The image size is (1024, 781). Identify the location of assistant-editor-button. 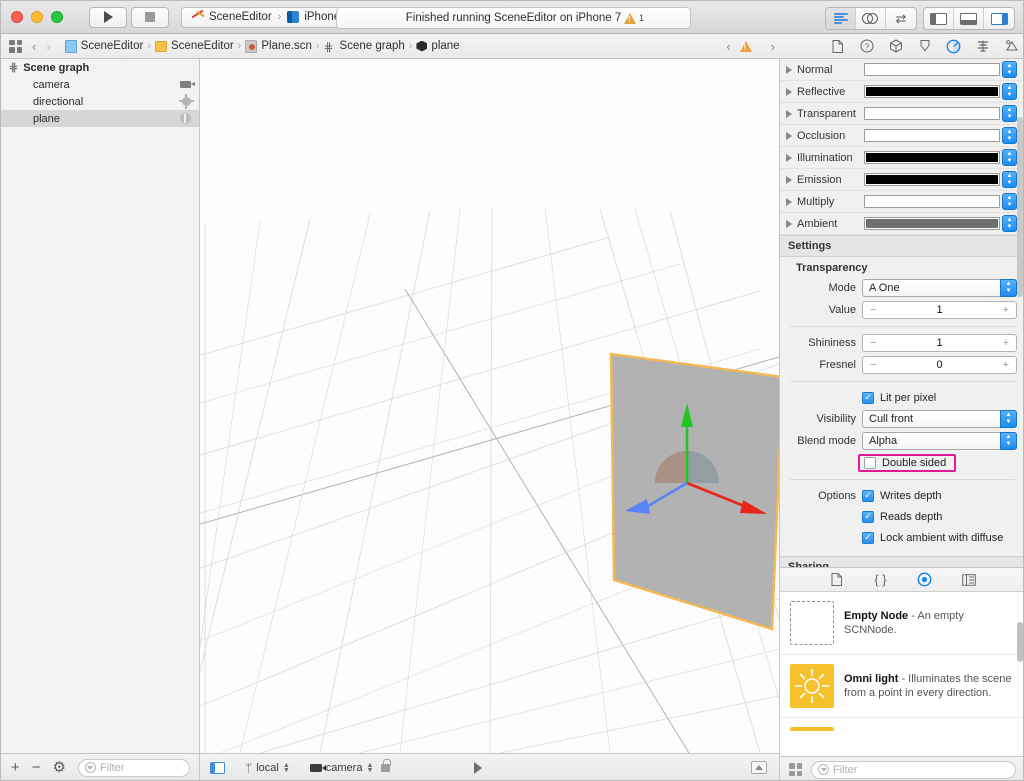
(871, 18).